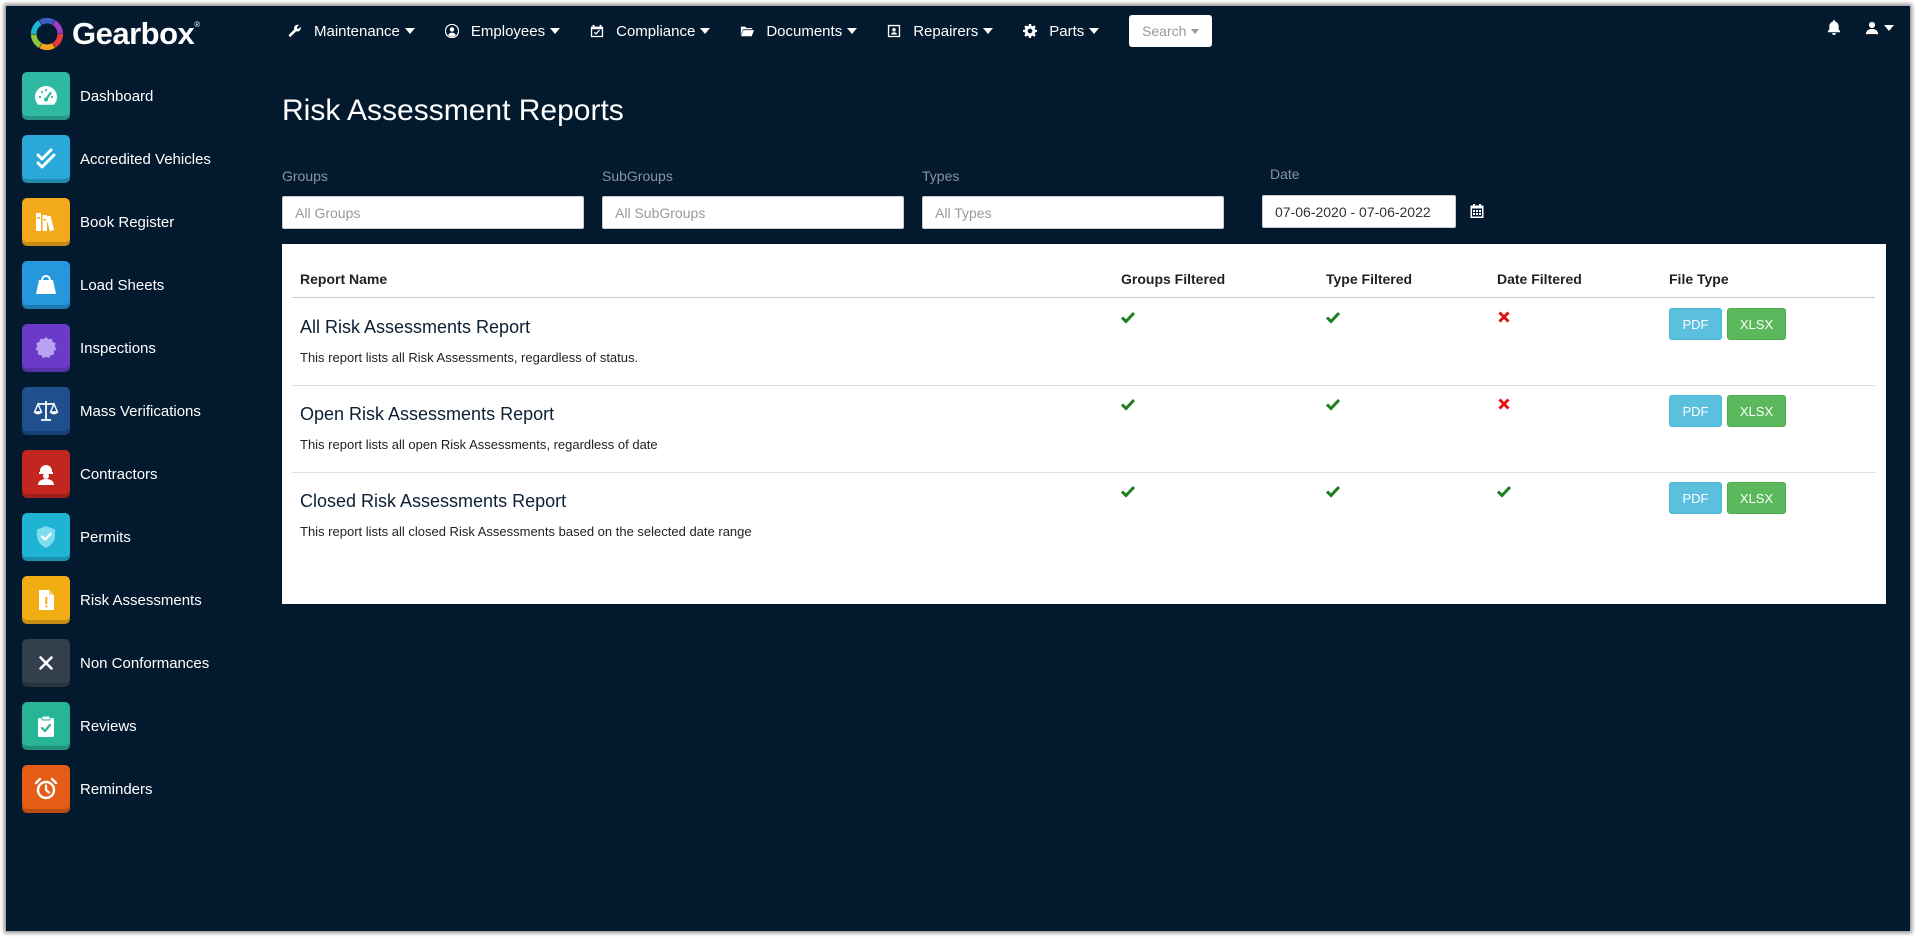 The image size is (1918, 939). Describe the element at coordinates (46, 537) in the screenshot. I see `shield-check-icon` at that location.